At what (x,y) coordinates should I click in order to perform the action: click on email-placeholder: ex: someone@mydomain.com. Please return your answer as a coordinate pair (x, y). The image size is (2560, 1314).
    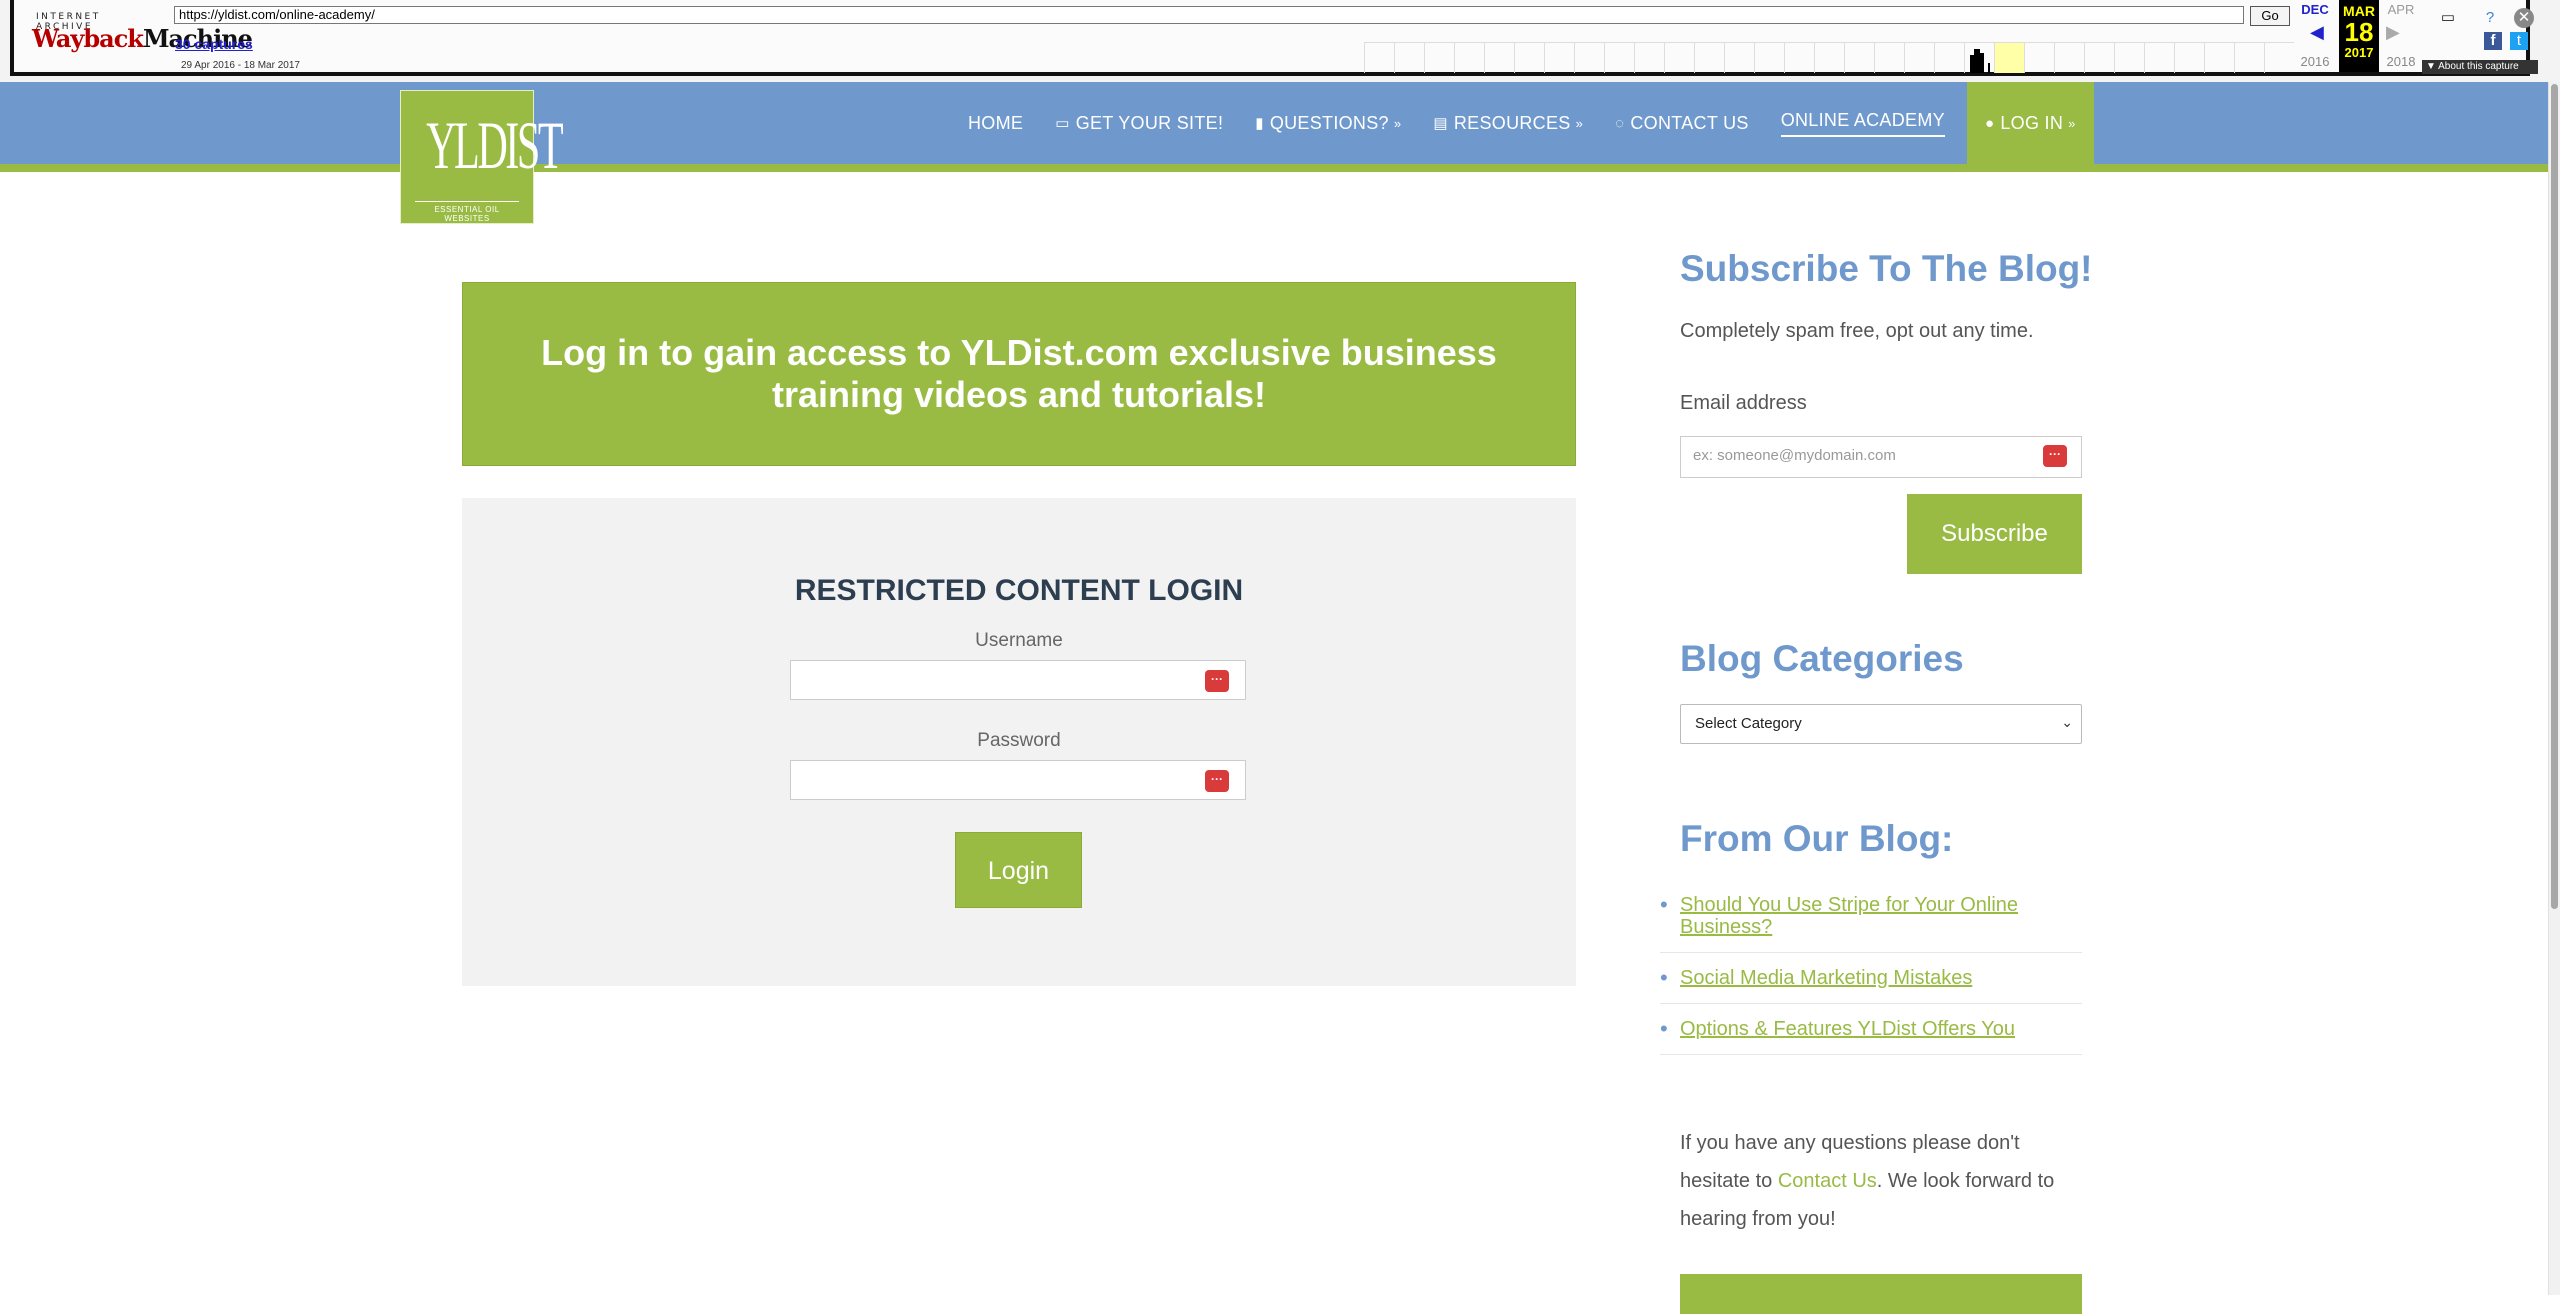
    Looking at the image, I should click on (1794, 455).